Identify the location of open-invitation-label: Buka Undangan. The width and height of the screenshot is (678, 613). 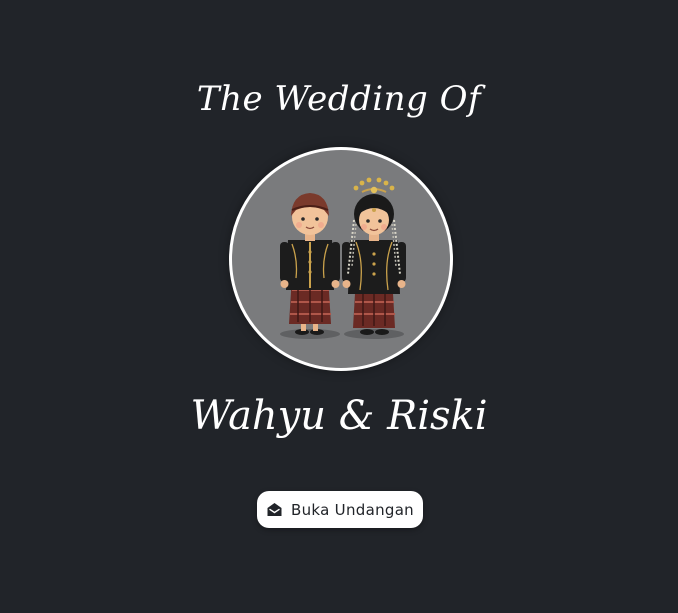
(352, 509).